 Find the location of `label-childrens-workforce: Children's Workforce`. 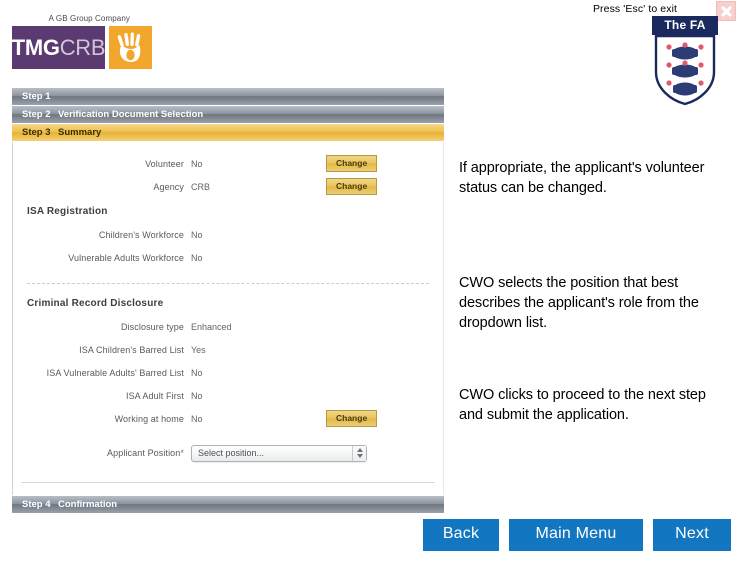

label-childrens-workforce: Children's Workforce is located at coordinates (141, 234).